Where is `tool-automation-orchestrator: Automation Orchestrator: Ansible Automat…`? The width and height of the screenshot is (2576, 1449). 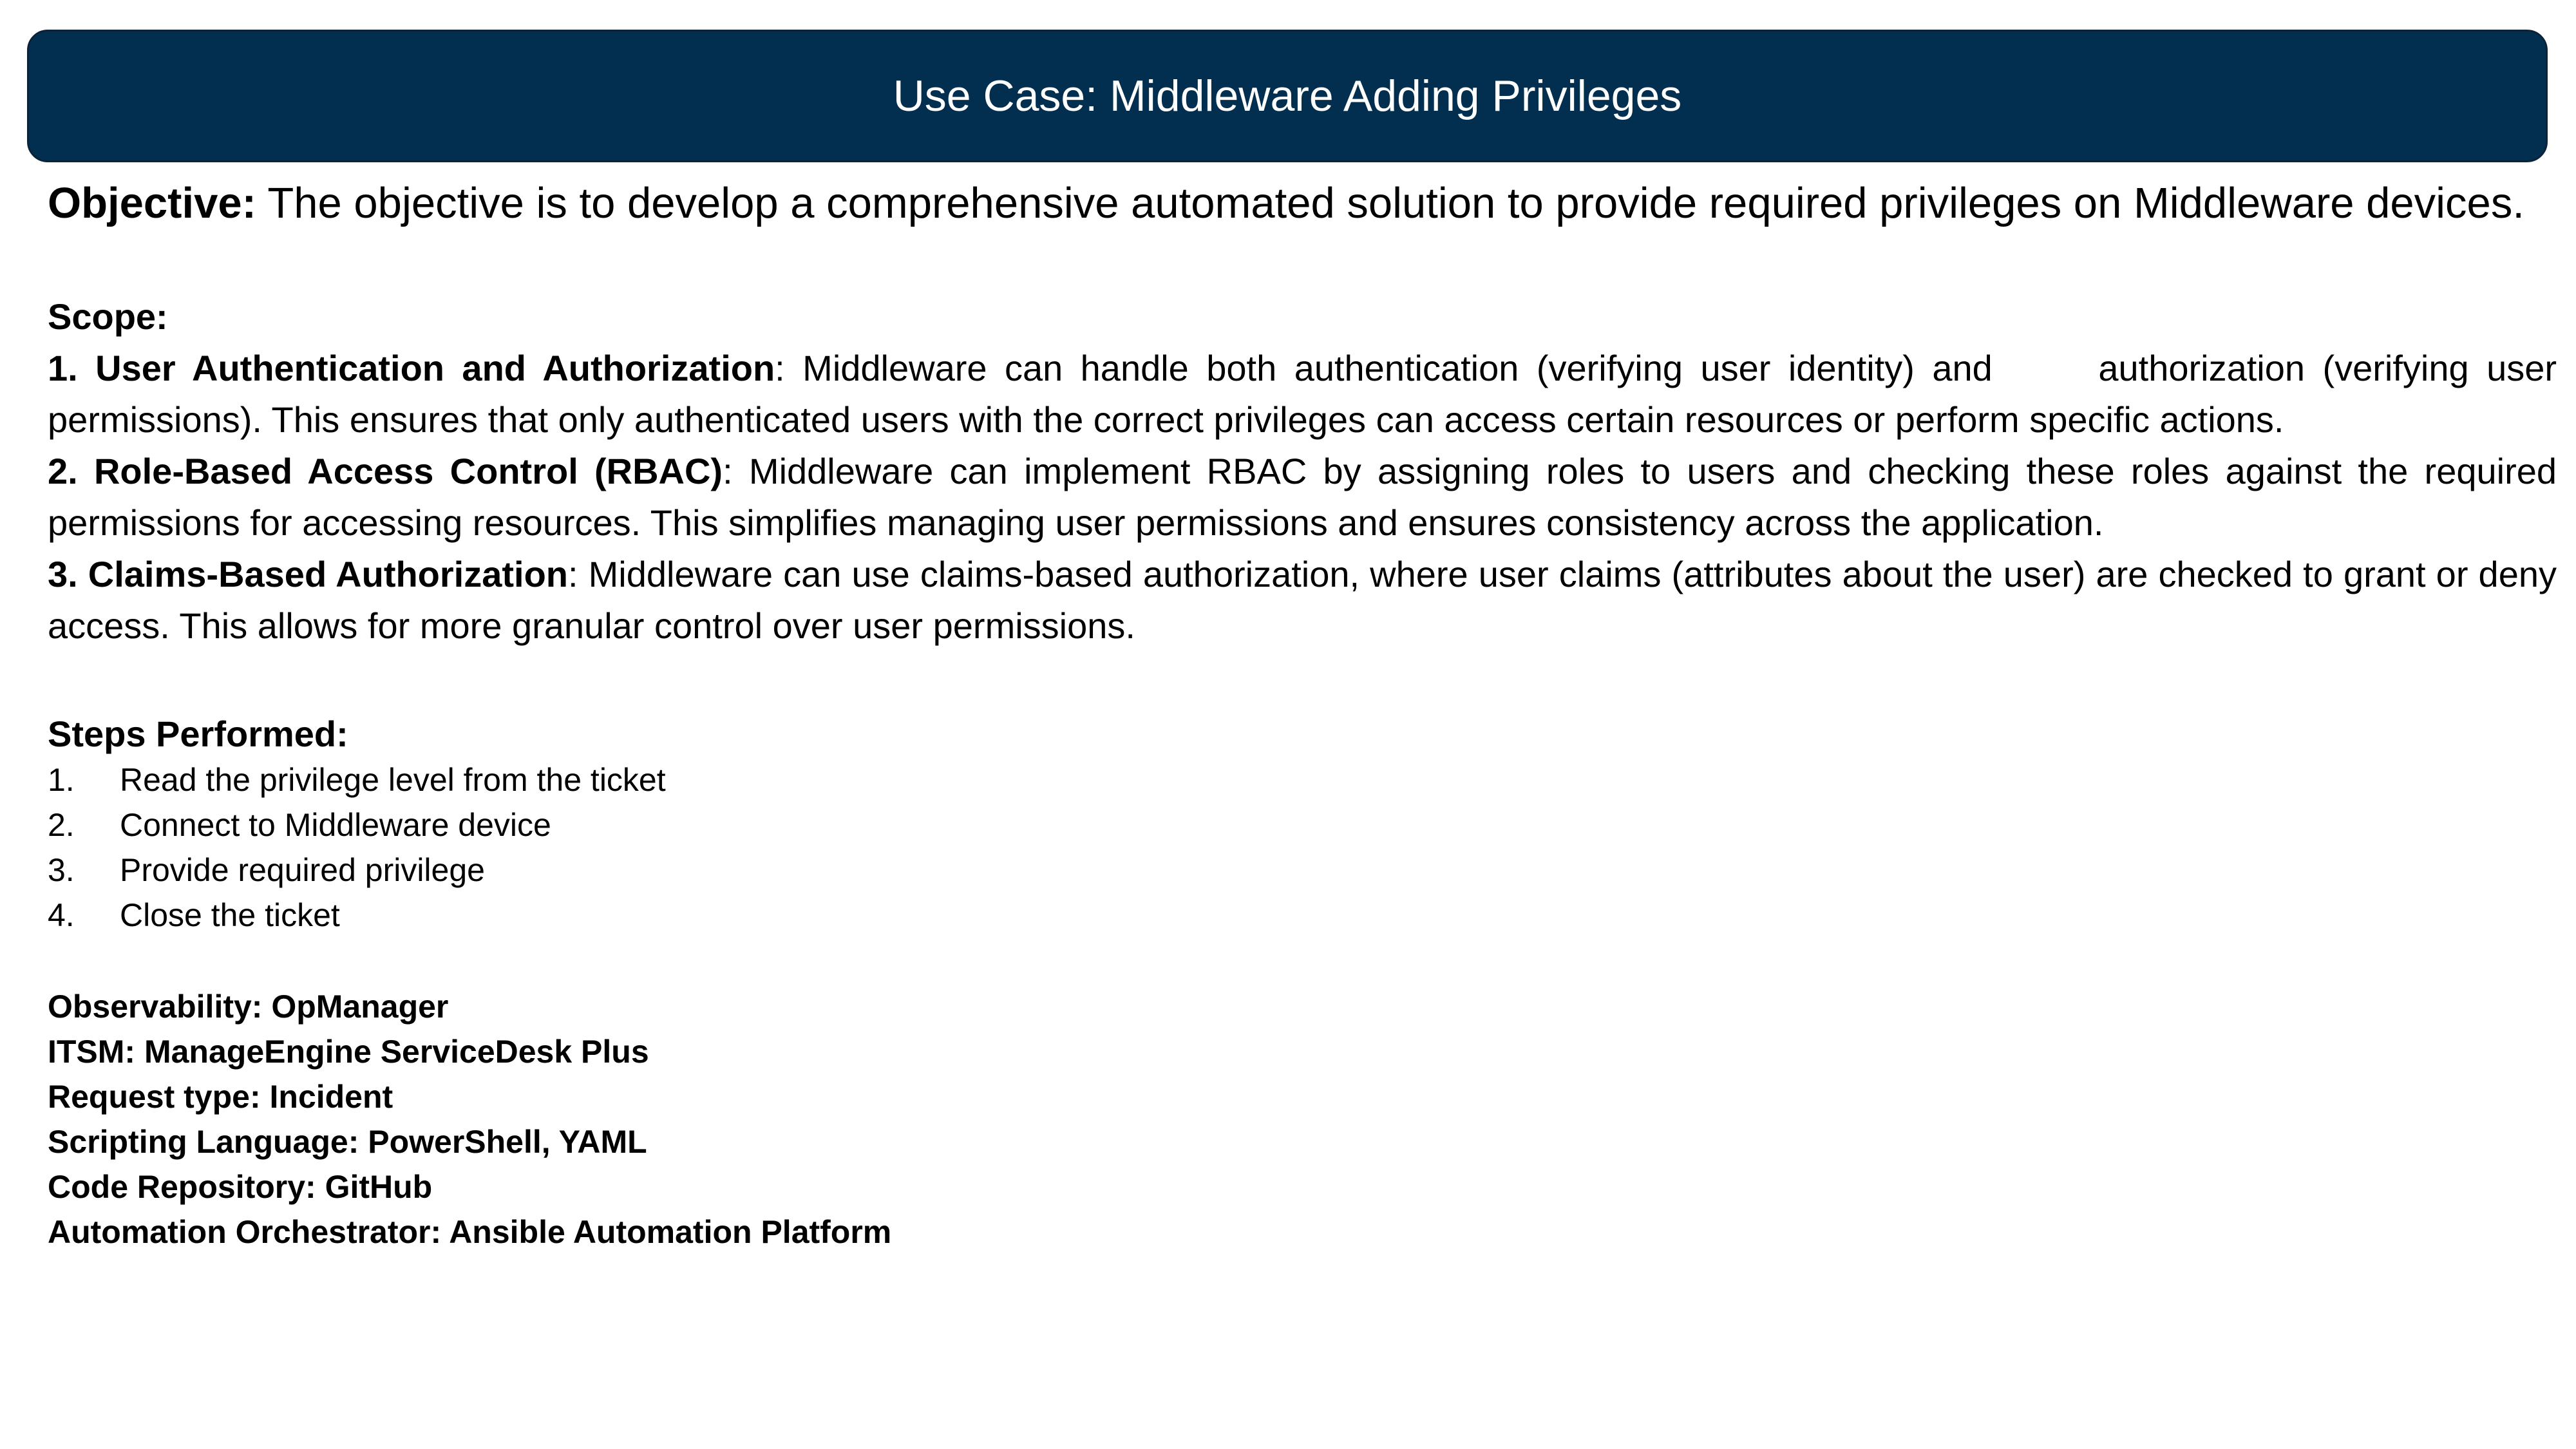
tool-automation-orchestrator: Automation Orchestrator: Ansible Automat… is located at coordinates (470, 1232).